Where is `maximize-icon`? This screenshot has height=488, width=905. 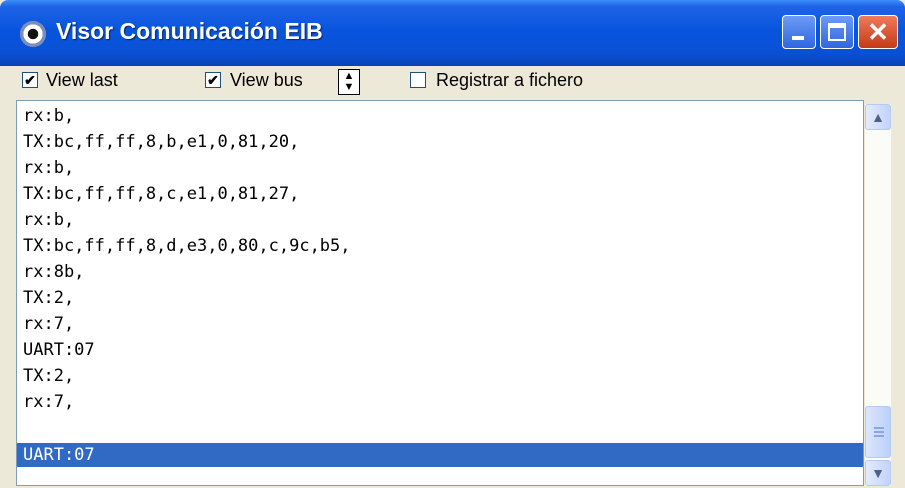
maximize-icon is located at coordinates (837, 32).